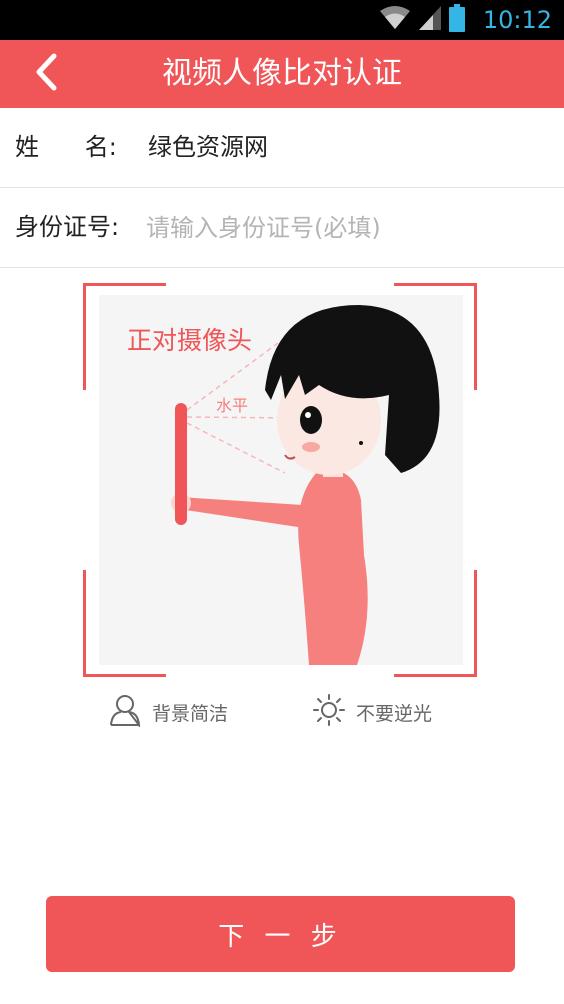 The width and height of the screenshot is (564, 1004). I want to click on chevron-left-icon, so click(46, 74).